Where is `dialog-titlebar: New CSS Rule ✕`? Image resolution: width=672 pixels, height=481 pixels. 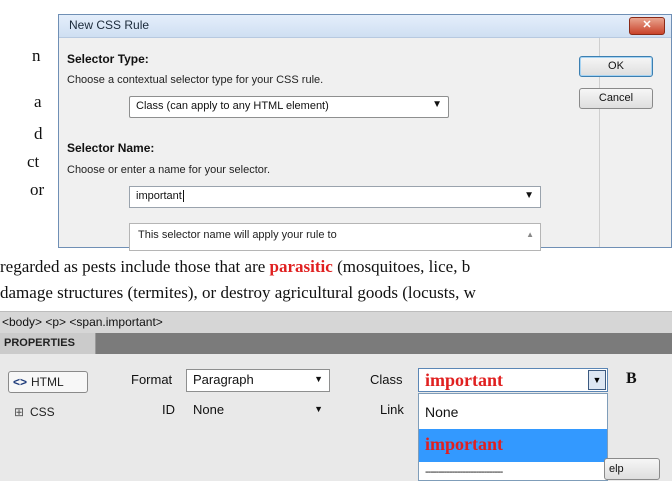
dialog-titlebar: New CSS Rule ✕ is located at coordinates (365, 26).